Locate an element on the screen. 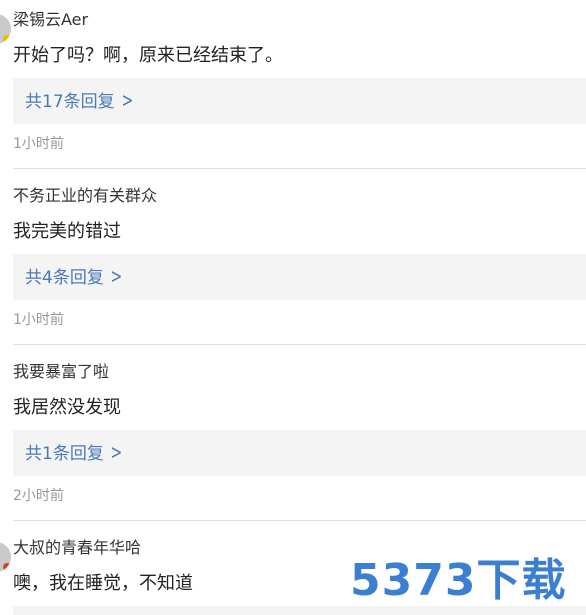 The width and height of the screenshot is (586, 615). replies-panel-partial is located at coordinates (299, 610).